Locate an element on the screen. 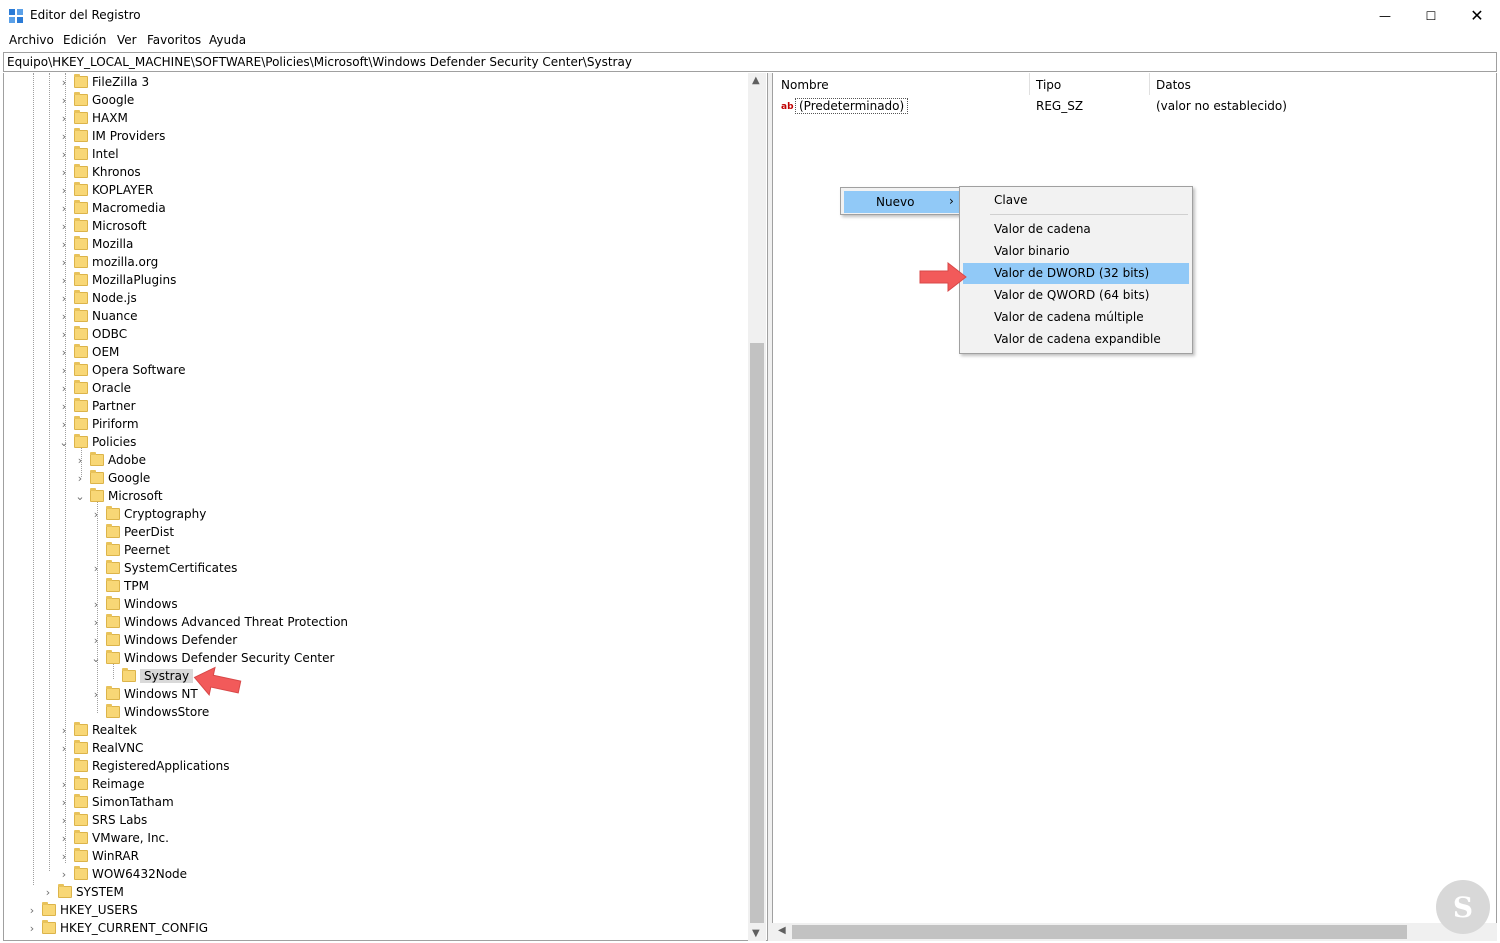 Image resolution: width=1500 pixels, height=943 pixels. tree-node: › Windows NT is located at coordinates (144, 694).